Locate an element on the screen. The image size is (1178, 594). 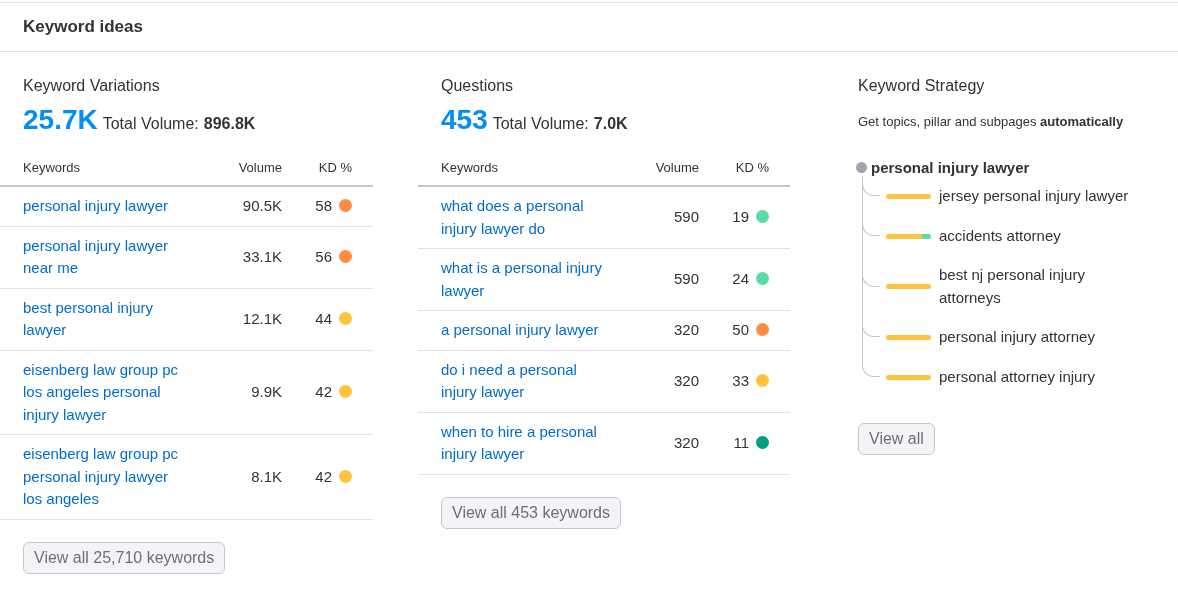
keyword-link: eisenberg law group pc los angeles personal injury lawyer is located at coordinates (103, 392).